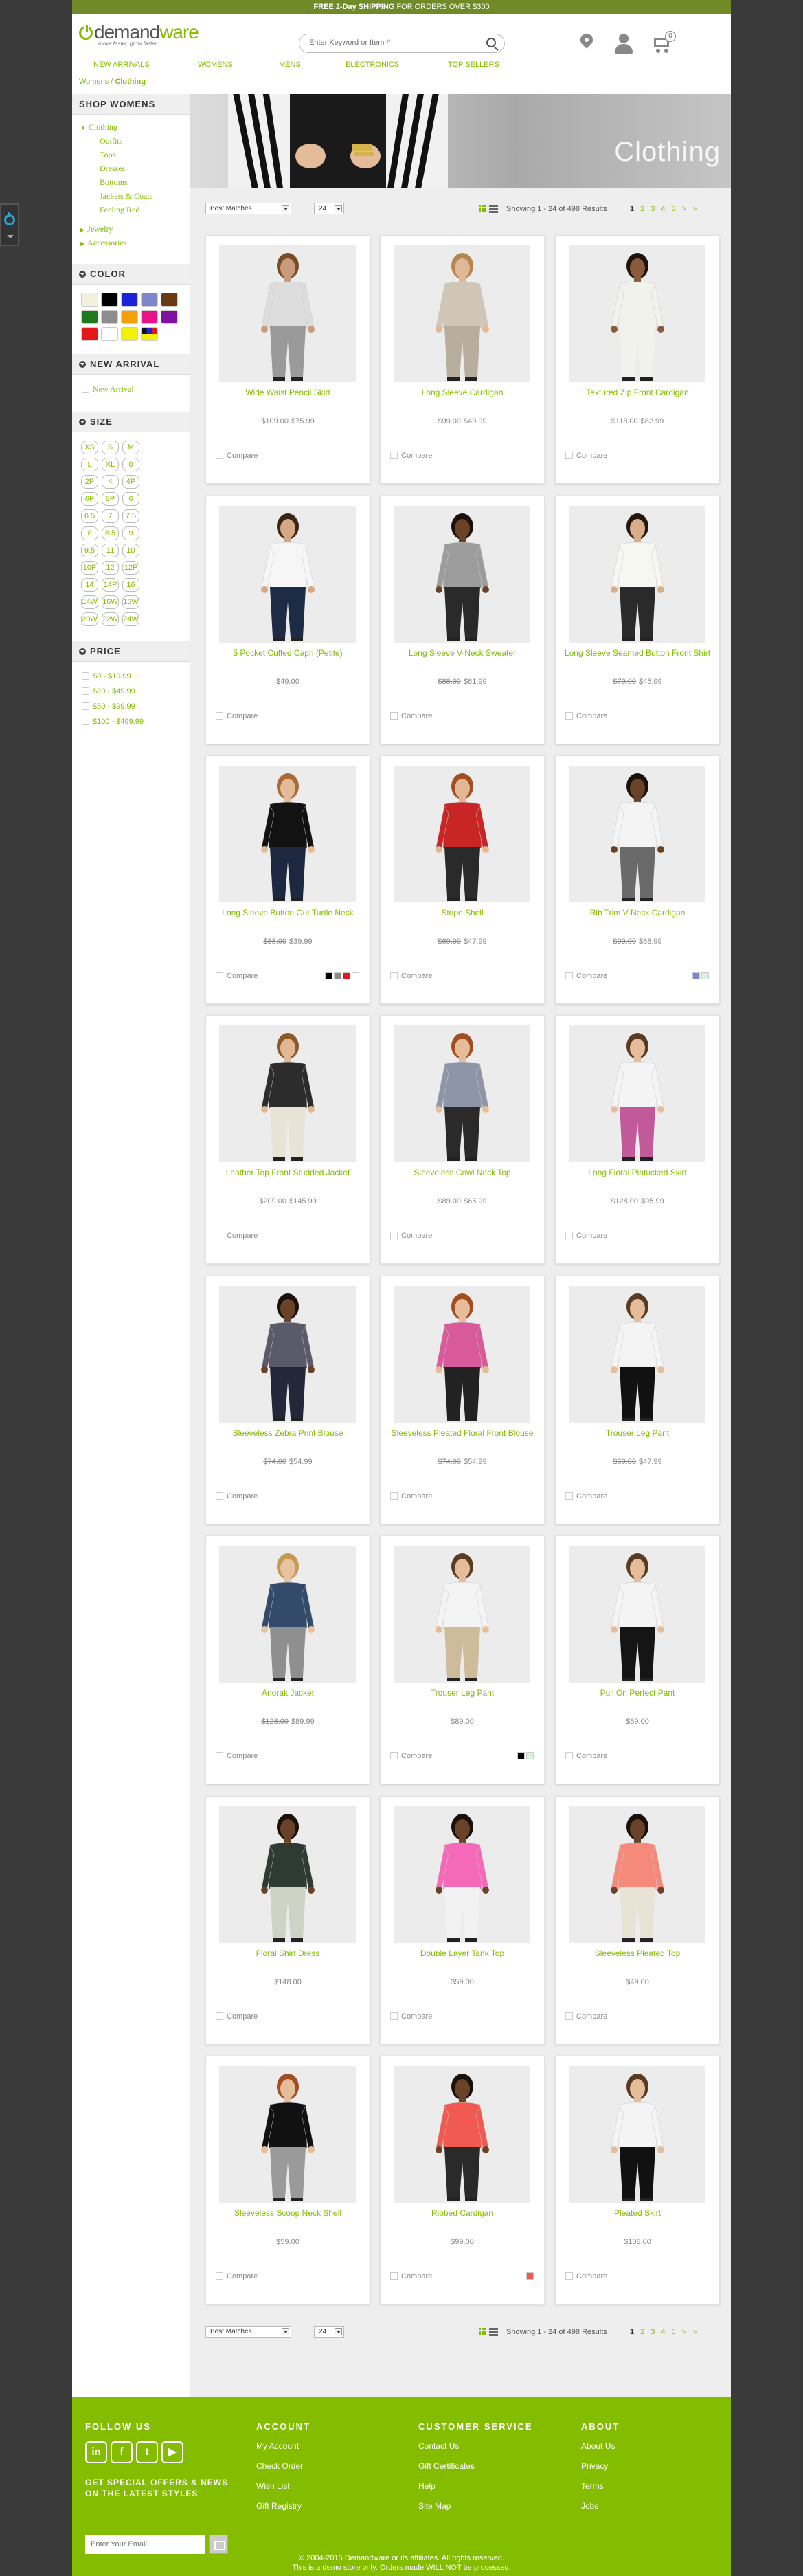 The image size is (803, 2576). Describe the element at coordinates (395, 42) in the screenshot. I see `search-input` at that location.